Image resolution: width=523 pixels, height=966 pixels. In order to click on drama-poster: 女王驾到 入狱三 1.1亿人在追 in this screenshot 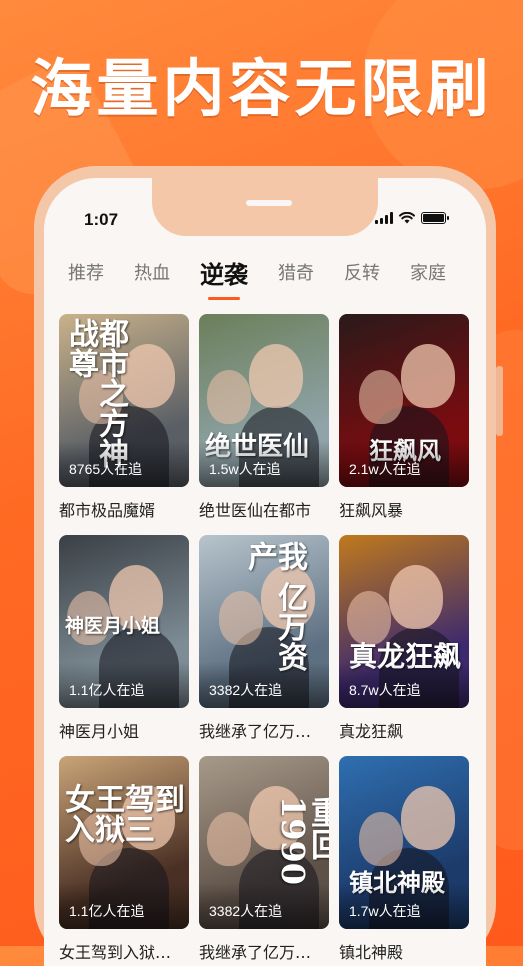, I will do `click(124, 842)`.